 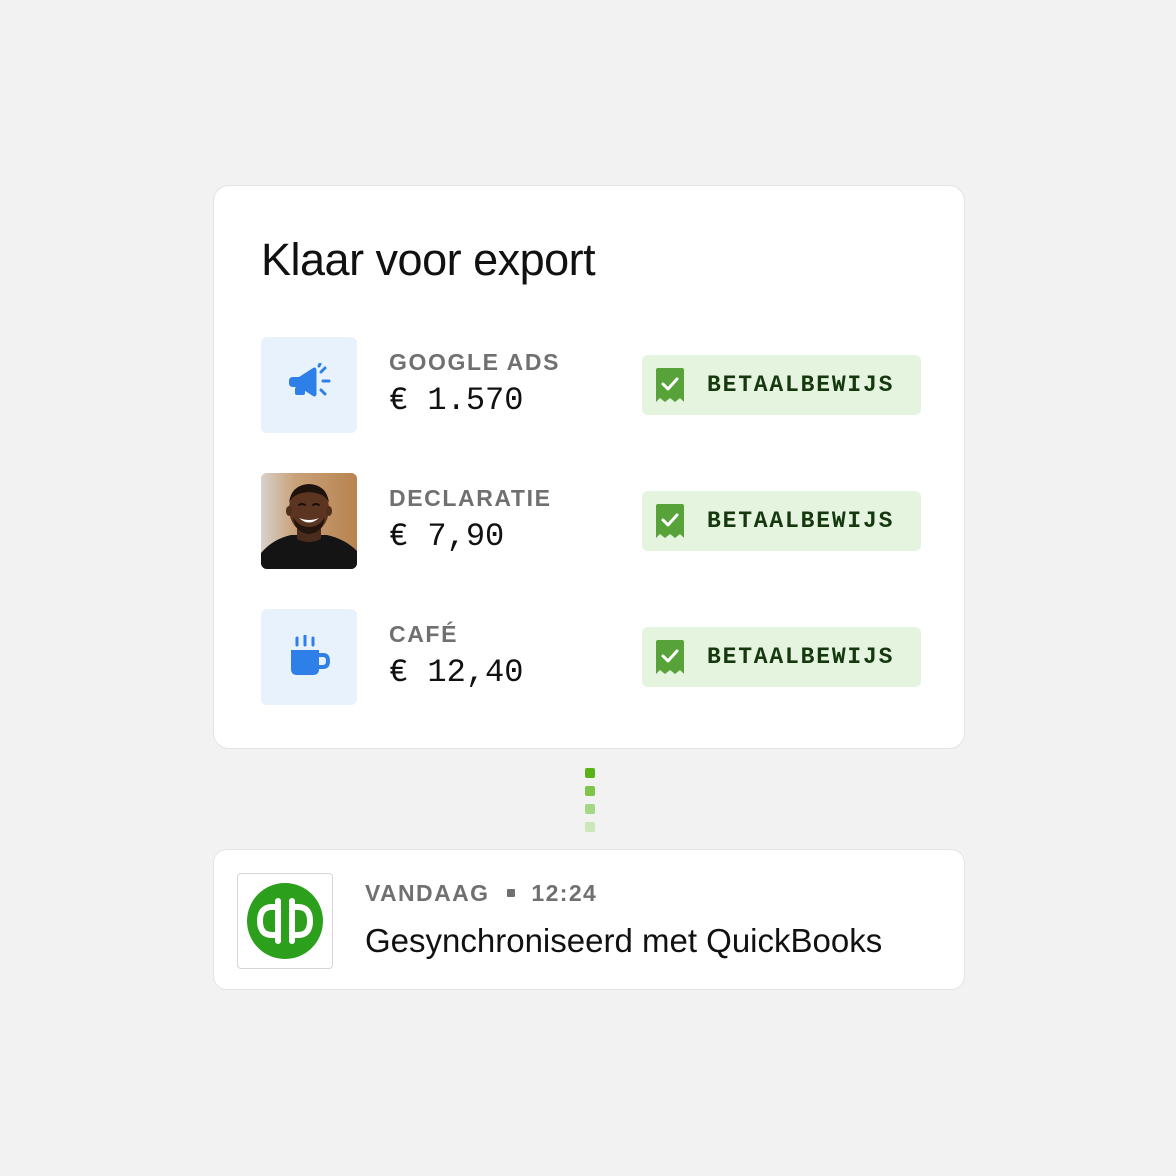 I want to click on person-photo, so click(x=309, y=521).